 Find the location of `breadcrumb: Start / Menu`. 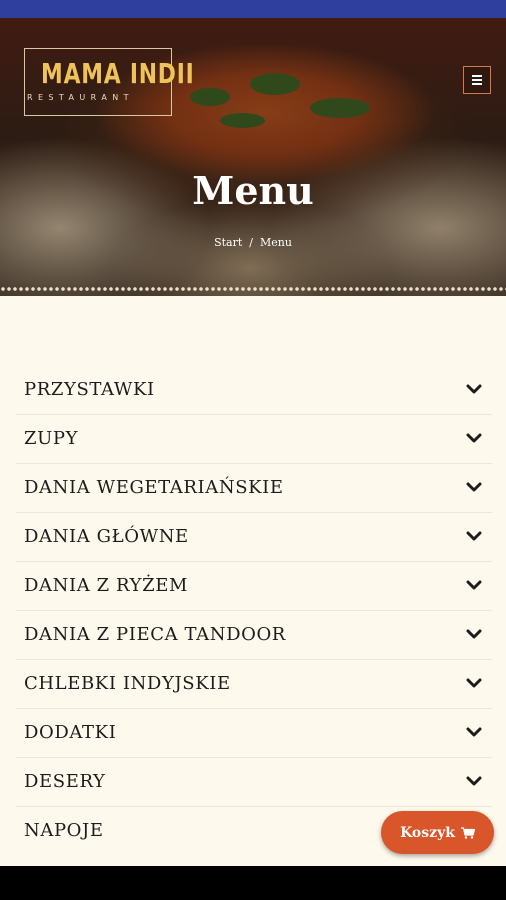

breadcrumb: Start / Menu is located at coordinates (253, 242).